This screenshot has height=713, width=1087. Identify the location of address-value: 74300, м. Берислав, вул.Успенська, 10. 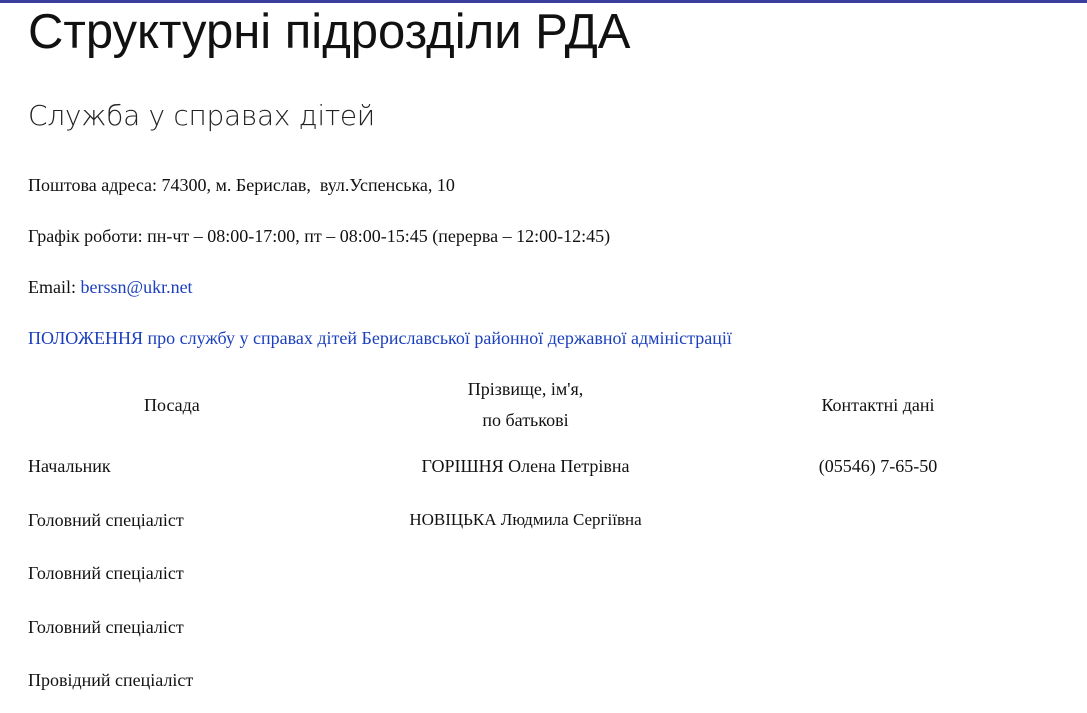
(308, 185).